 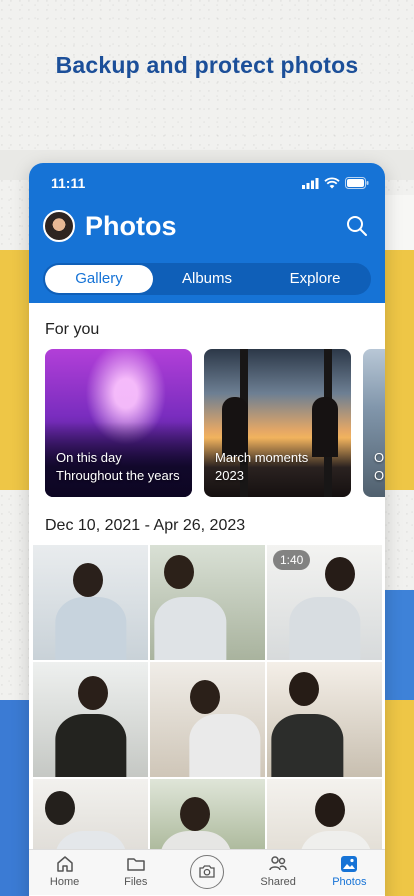 I want to click on app-header: 11:11 Photos Gallery Albums Explore, so click(x=207, y=233).